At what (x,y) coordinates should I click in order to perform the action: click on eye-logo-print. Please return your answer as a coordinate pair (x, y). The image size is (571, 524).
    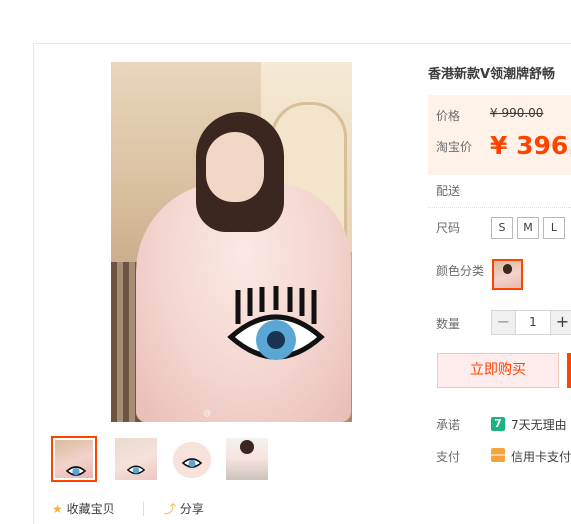
    Looking at the image, I should click on (276, 323).